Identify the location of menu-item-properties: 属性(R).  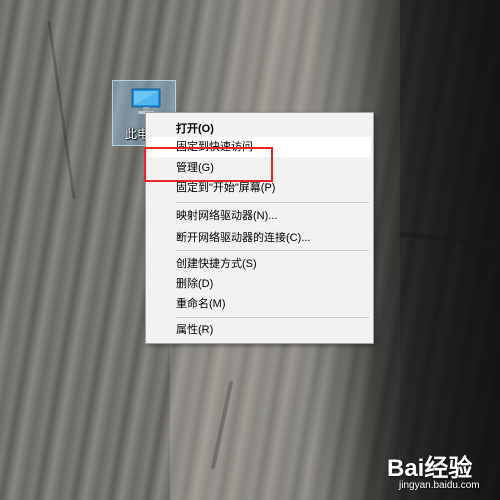
(259, 330).